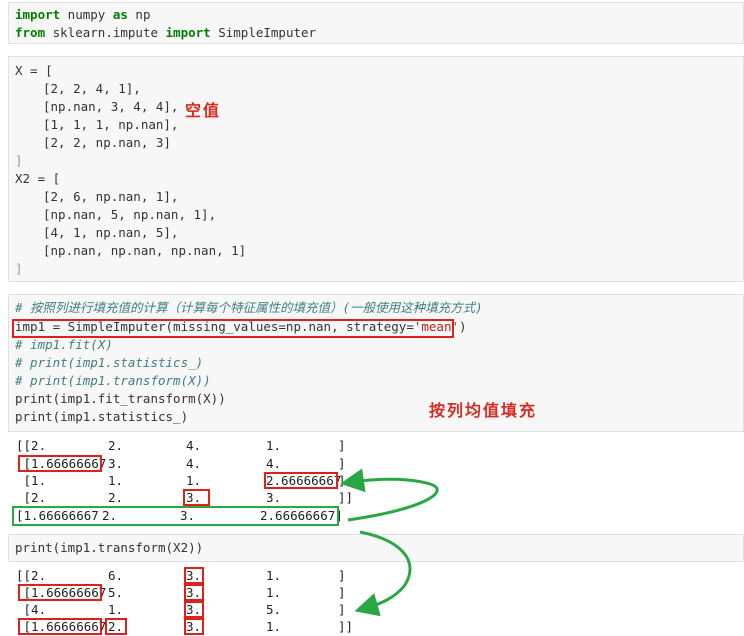 The width and height of the screenshot is (744, 636). I want to click on annotation-arrows, so click(389, 542).